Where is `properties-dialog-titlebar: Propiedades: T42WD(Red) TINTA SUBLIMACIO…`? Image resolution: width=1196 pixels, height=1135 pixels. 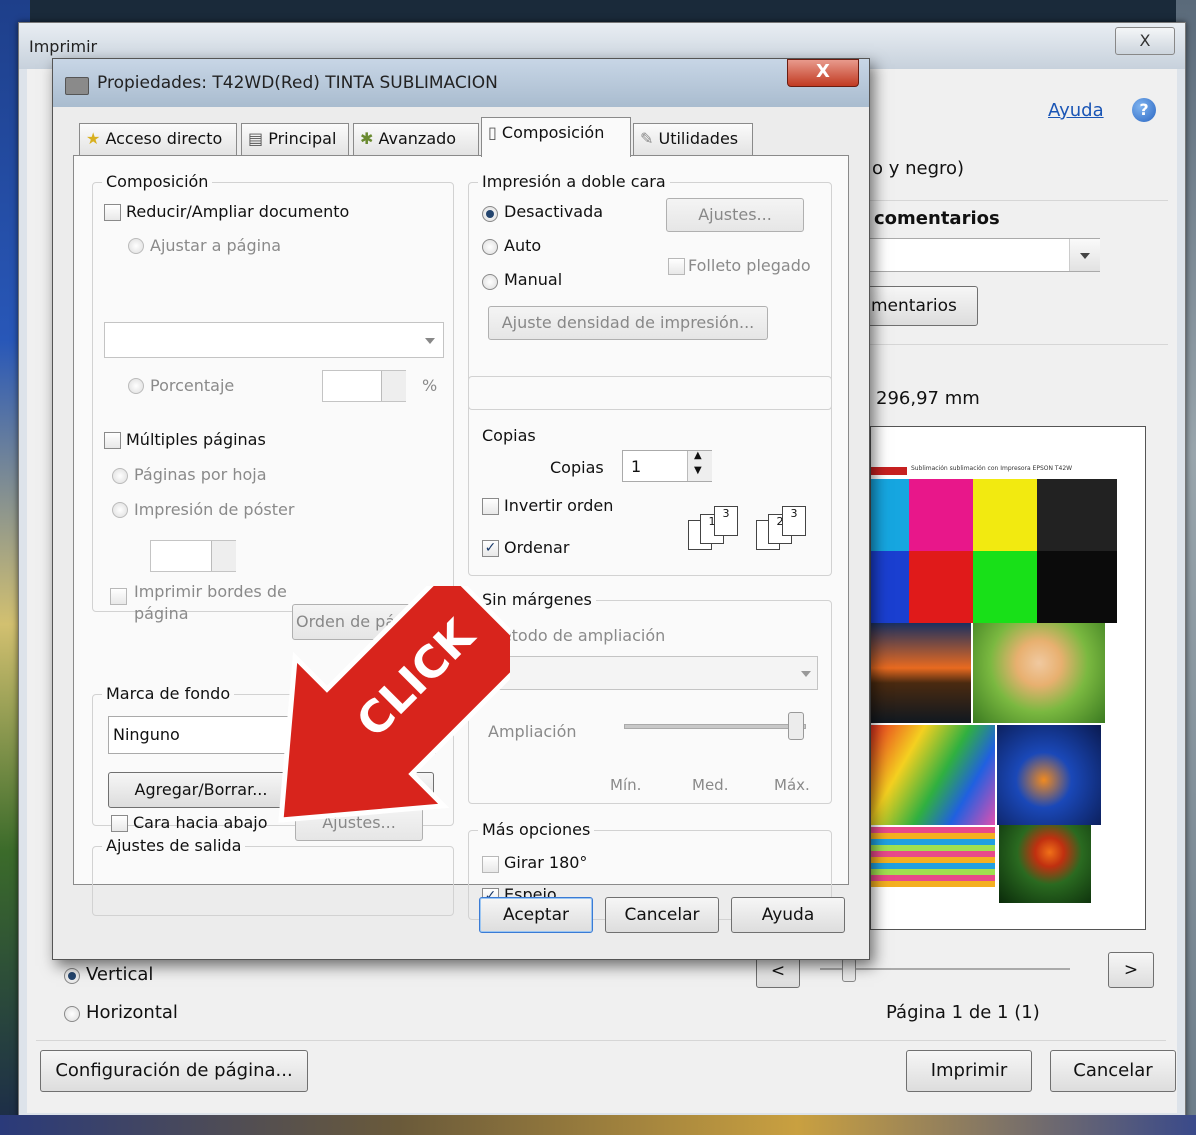
properties-dialog-titlebar: Propiedades: T42WD(Red) TINTA SUBLIMACIO… is located at coordinates (461, 83).